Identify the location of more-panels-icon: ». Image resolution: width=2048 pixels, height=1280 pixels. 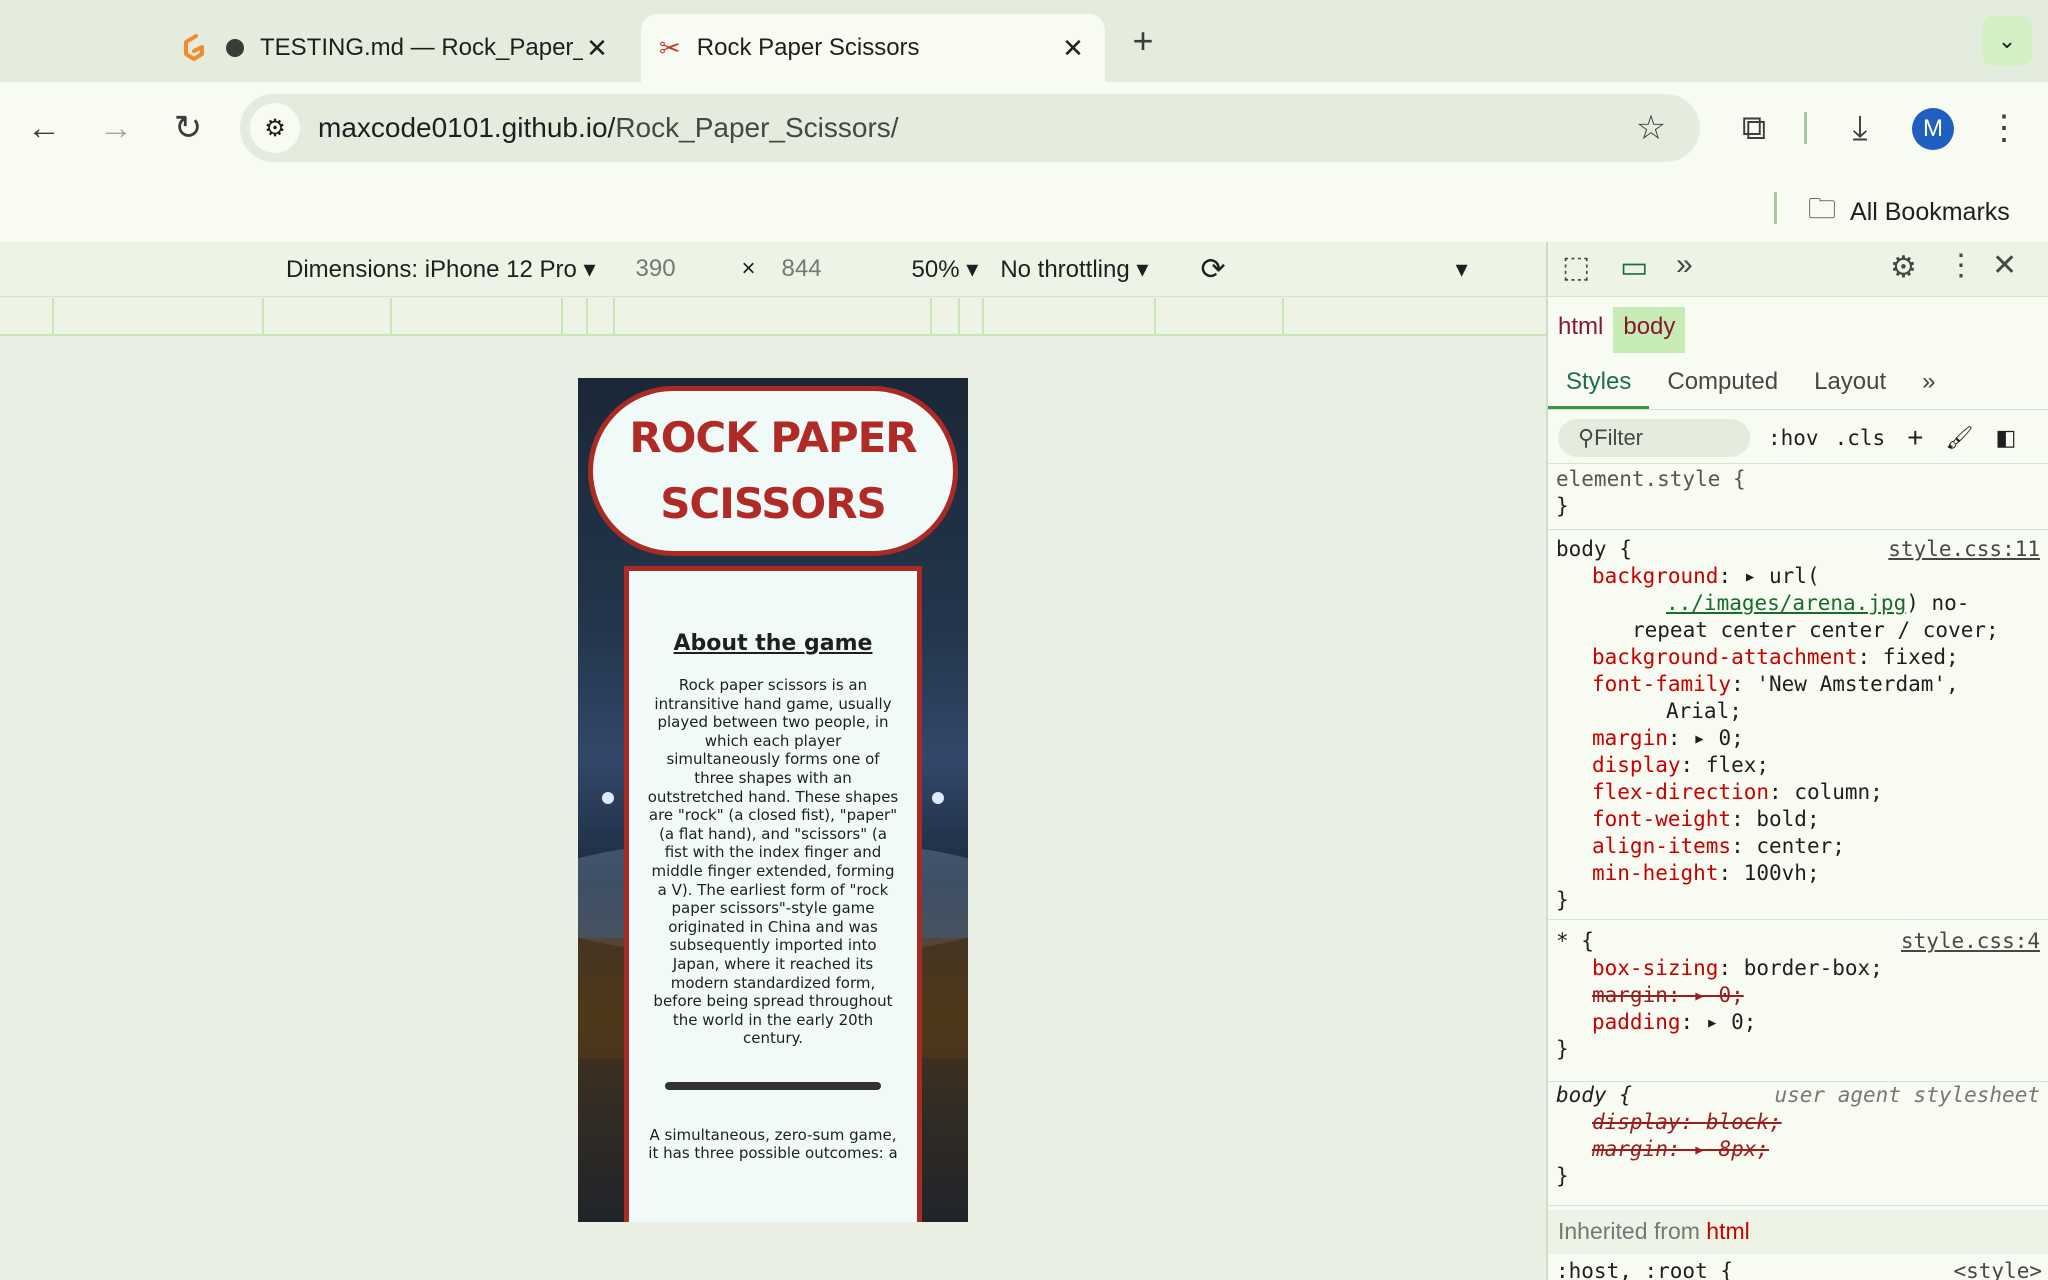
(1684, 265).